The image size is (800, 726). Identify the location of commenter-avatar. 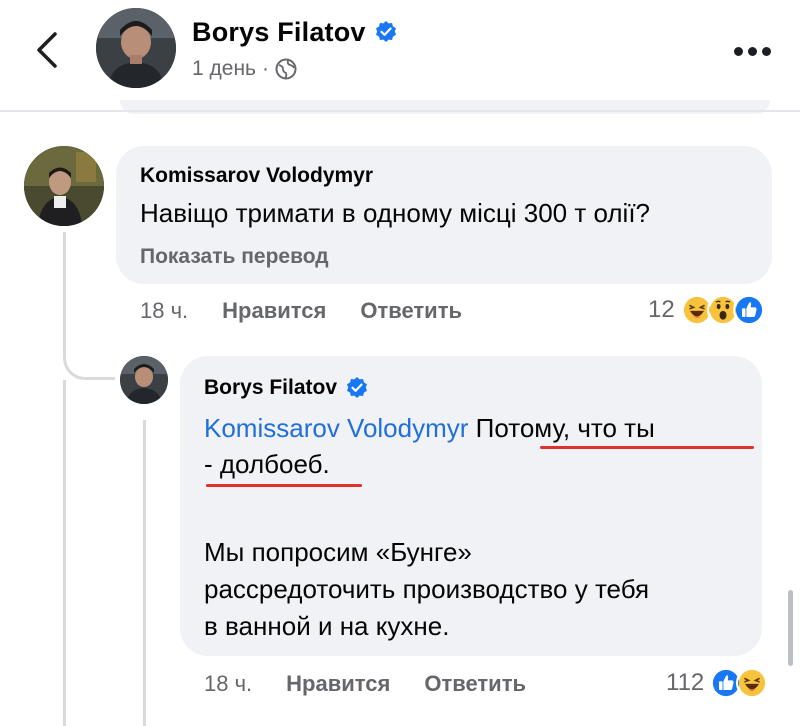
(64, 186).